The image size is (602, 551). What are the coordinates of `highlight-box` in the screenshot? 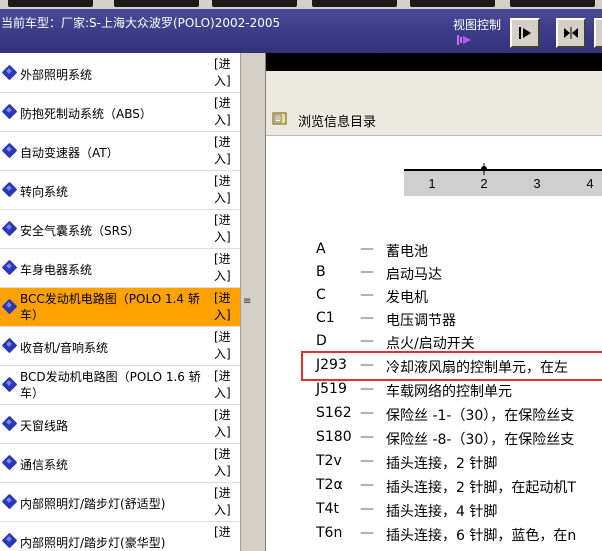 It's located at (451, 366).